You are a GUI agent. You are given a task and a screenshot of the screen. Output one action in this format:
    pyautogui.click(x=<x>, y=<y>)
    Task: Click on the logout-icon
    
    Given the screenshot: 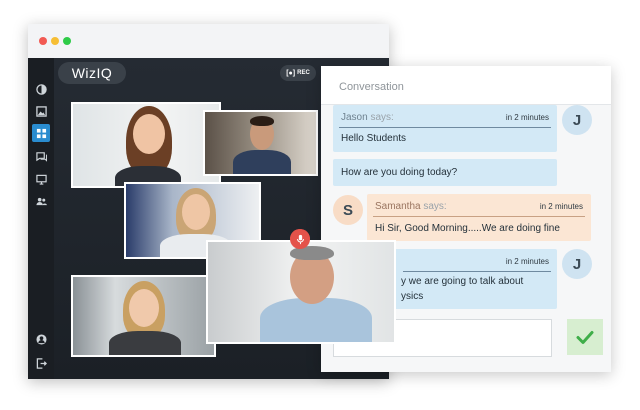 What is the action you would take?
    pyautogui.click(x=41, y=363)
    